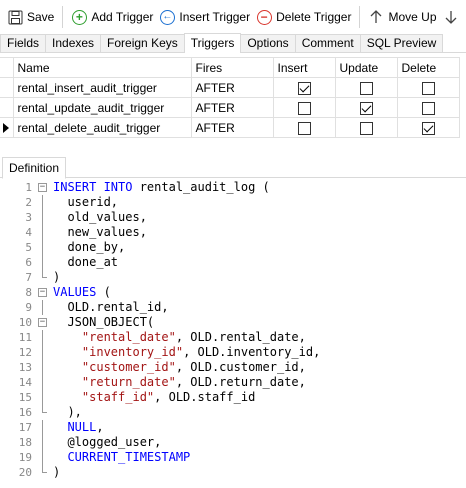 The width and height of the screenshot is (466, 488). Describe the element at coordinates (428, 67) in the screenshot. I see `header-delete: Delete` at that location.